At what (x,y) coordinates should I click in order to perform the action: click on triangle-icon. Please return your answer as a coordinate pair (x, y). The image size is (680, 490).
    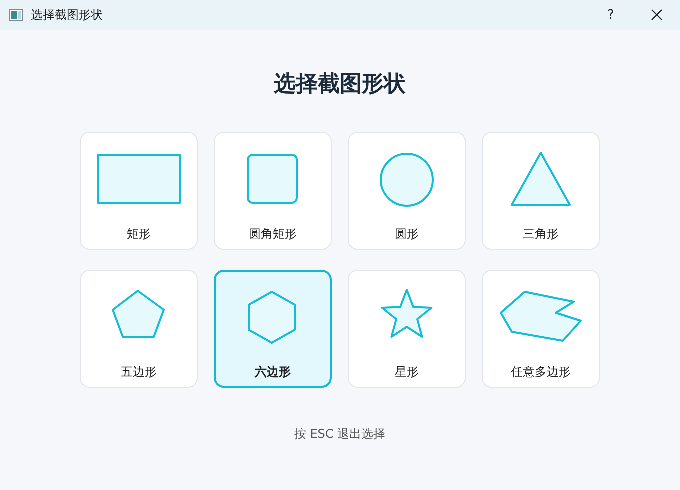
    Looking at the image, I should click on (541, 179).